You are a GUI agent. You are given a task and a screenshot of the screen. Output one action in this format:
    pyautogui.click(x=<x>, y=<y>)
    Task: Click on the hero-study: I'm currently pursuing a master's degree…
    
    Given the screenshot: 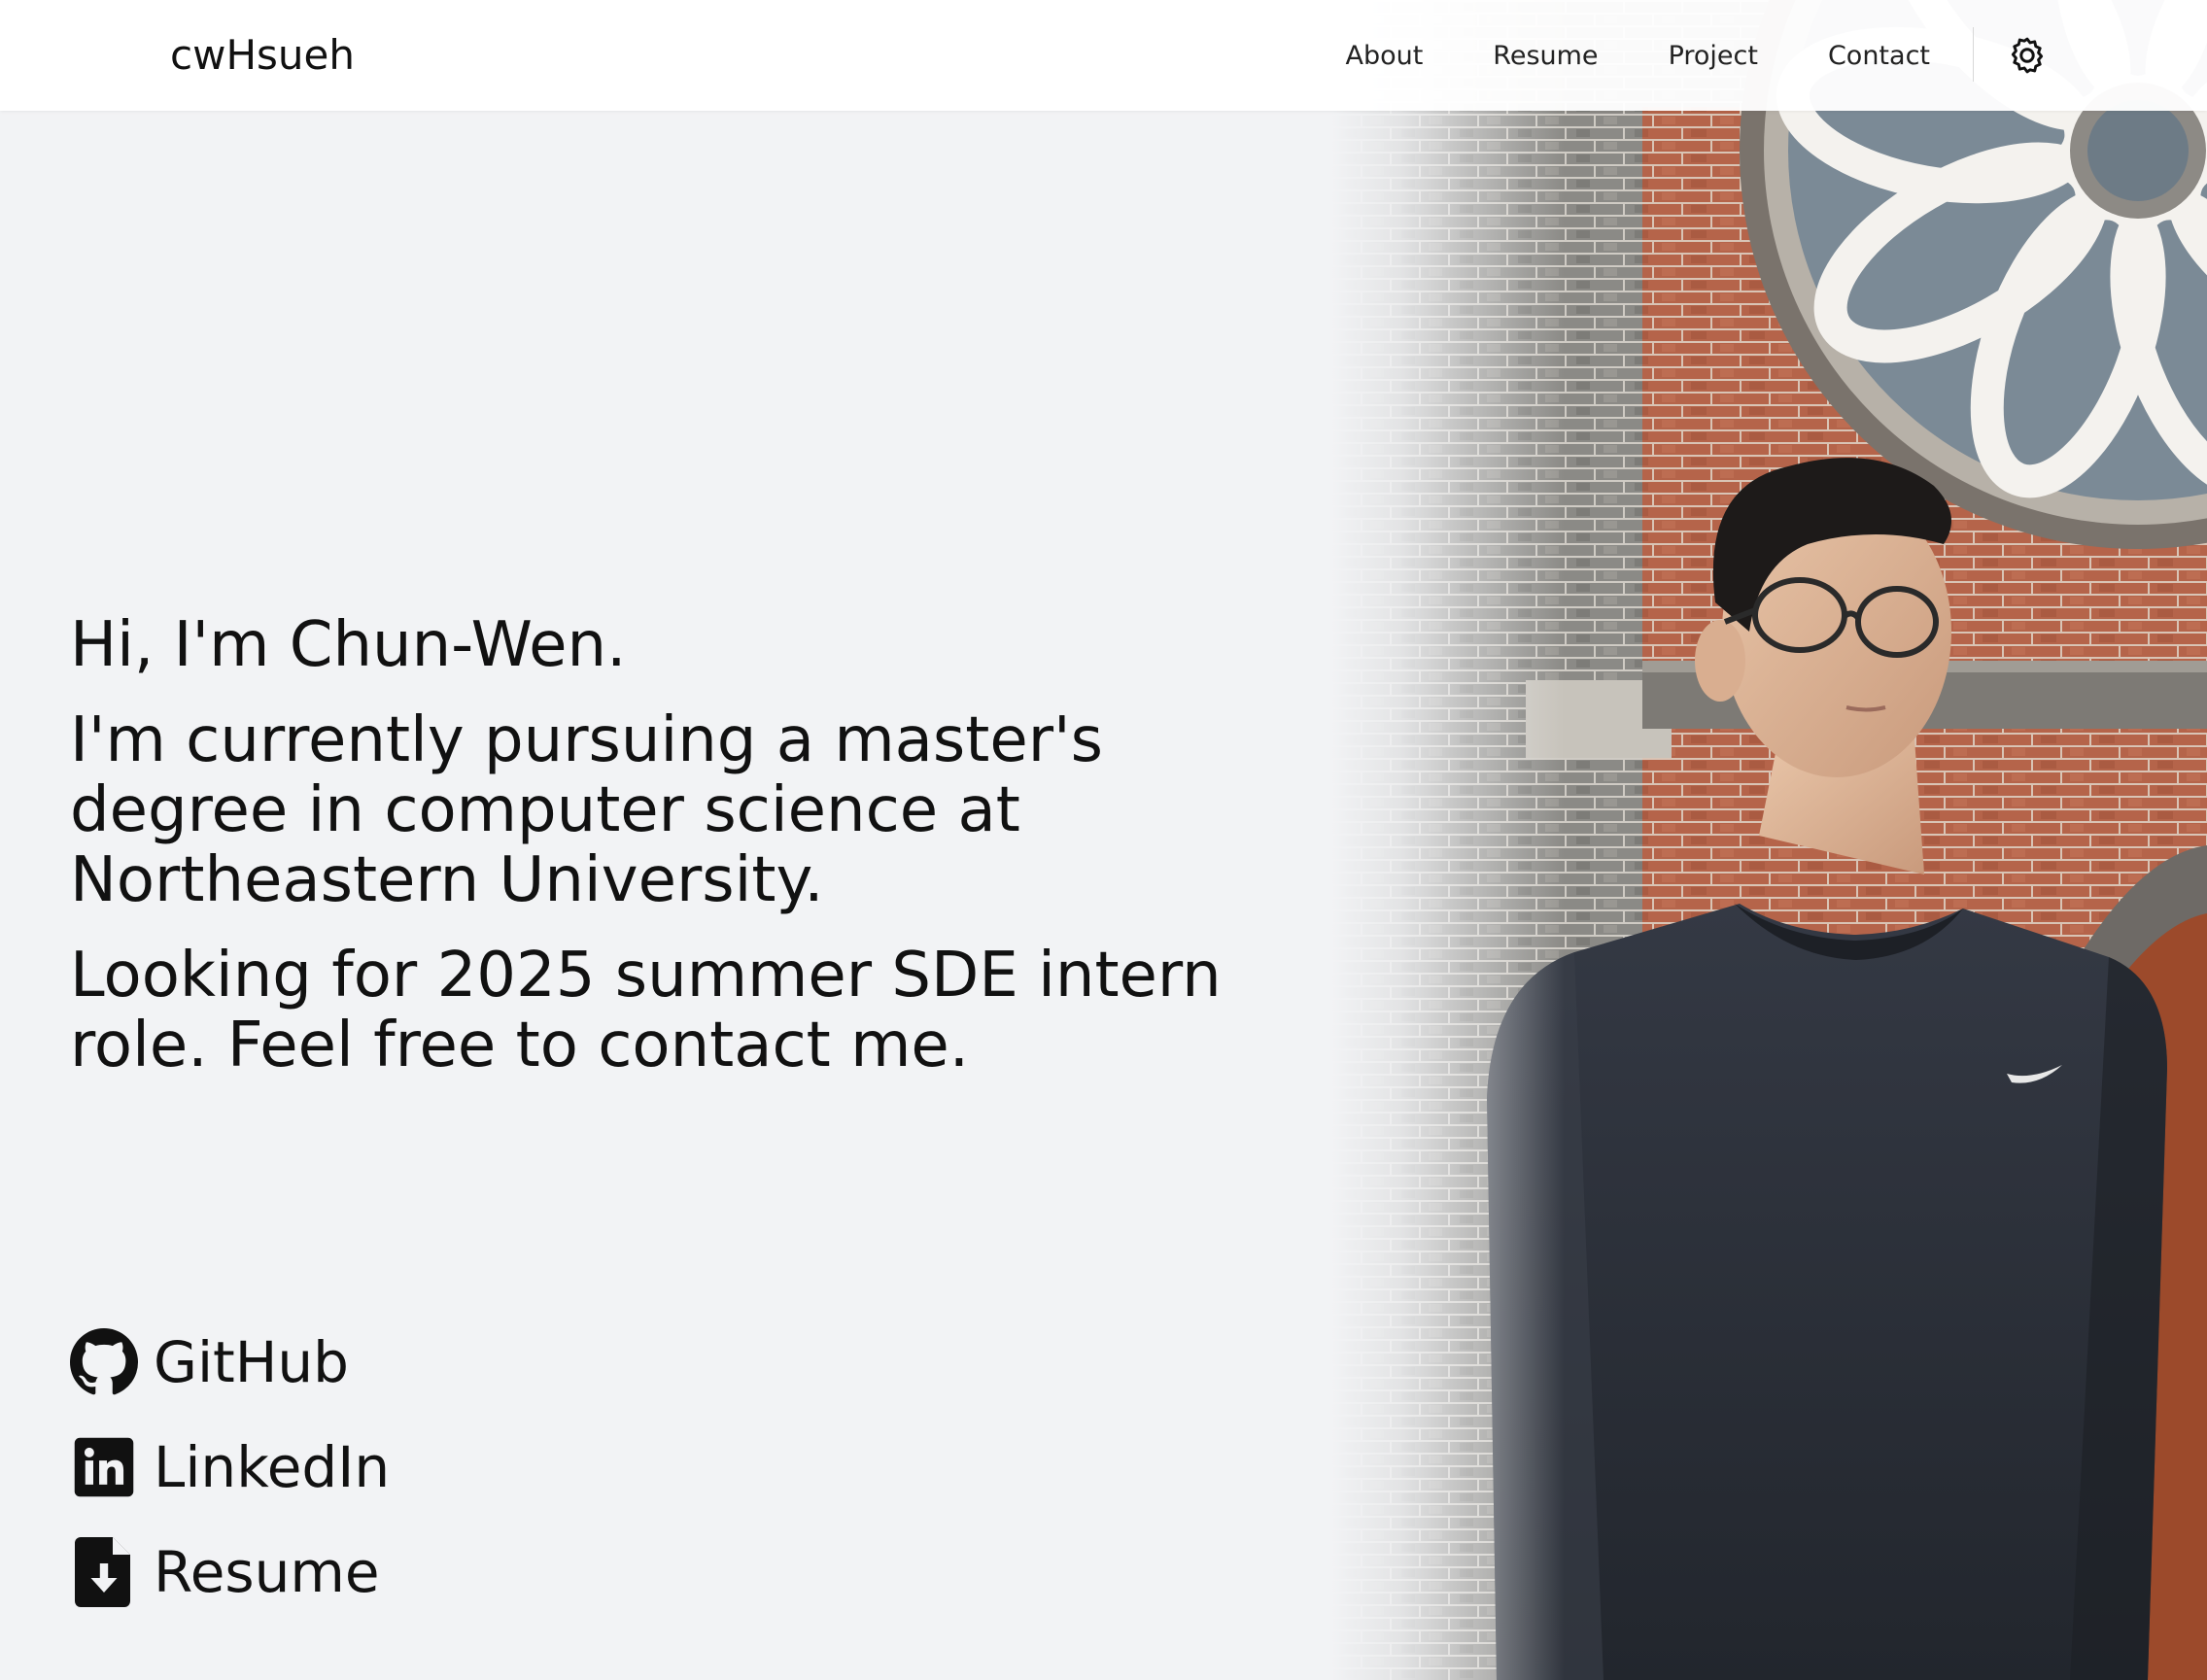 What is the action you would take?
    pyautogui.click(x=586, y=810)
    